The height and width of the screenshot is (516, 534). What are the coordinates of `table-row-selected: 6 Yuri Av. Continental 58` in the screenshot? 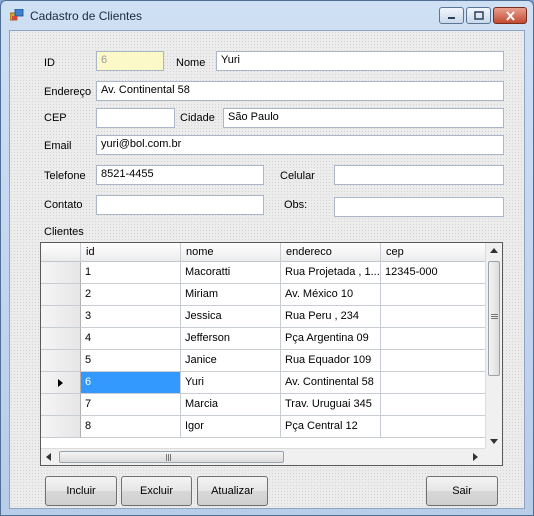 It's located at (263, 383).